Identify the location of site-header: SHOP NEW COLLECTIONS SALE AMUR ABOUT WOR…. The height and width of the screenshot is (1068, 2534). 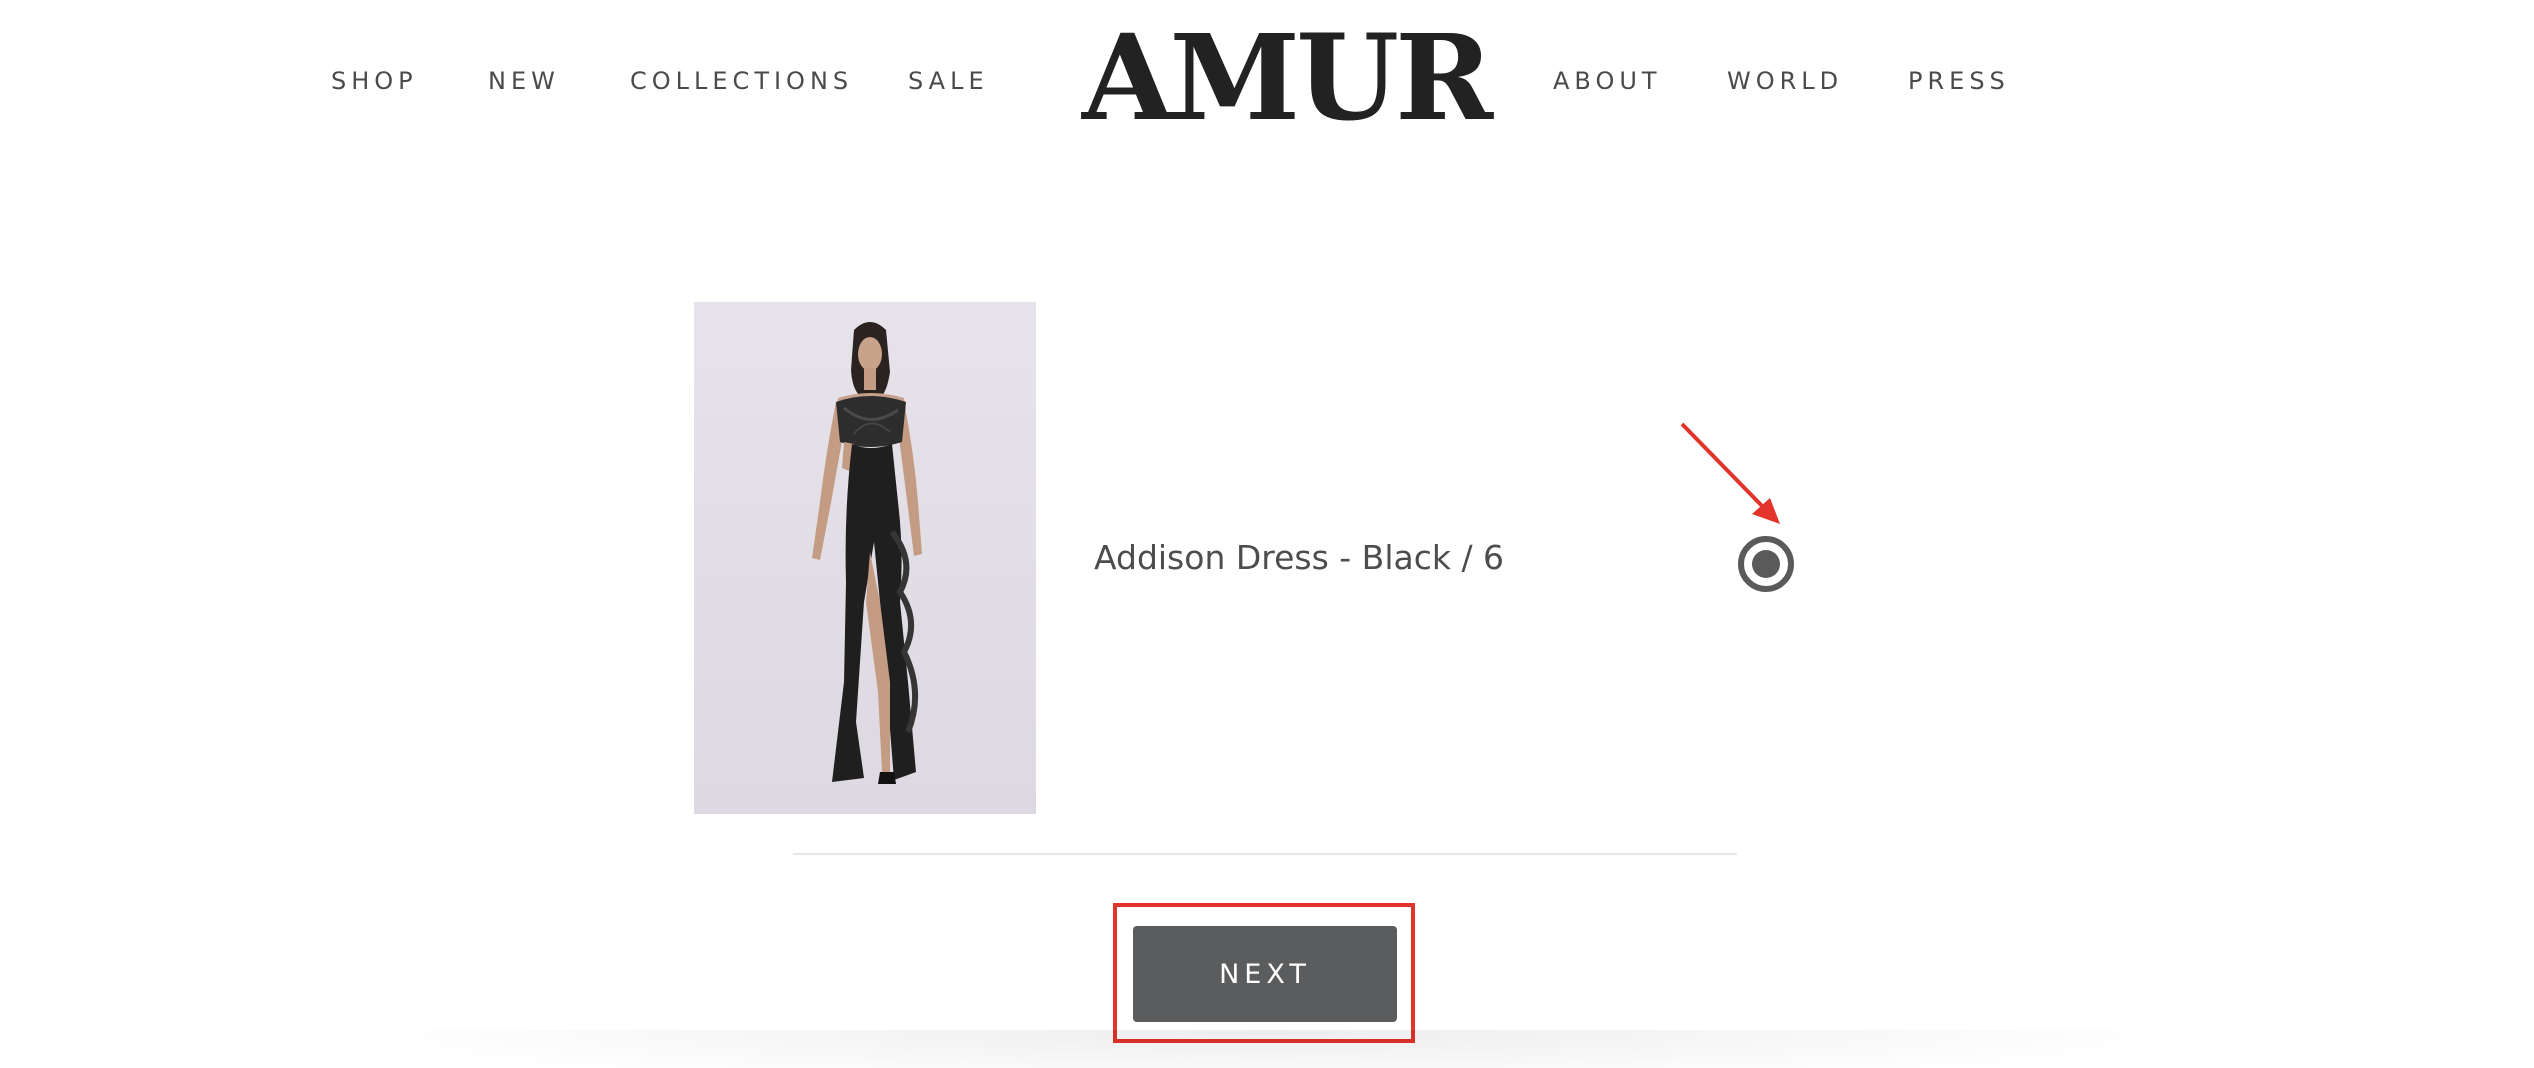
(1267, 80).